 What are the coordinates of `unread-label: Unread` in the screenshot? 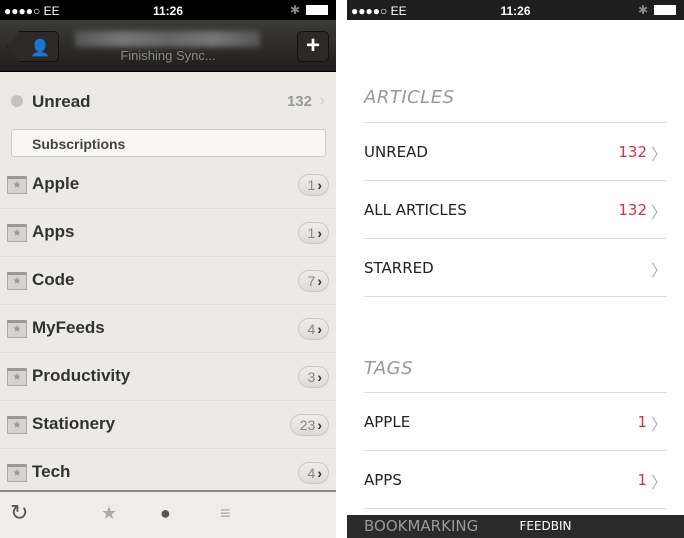 It's located at (61, 101).